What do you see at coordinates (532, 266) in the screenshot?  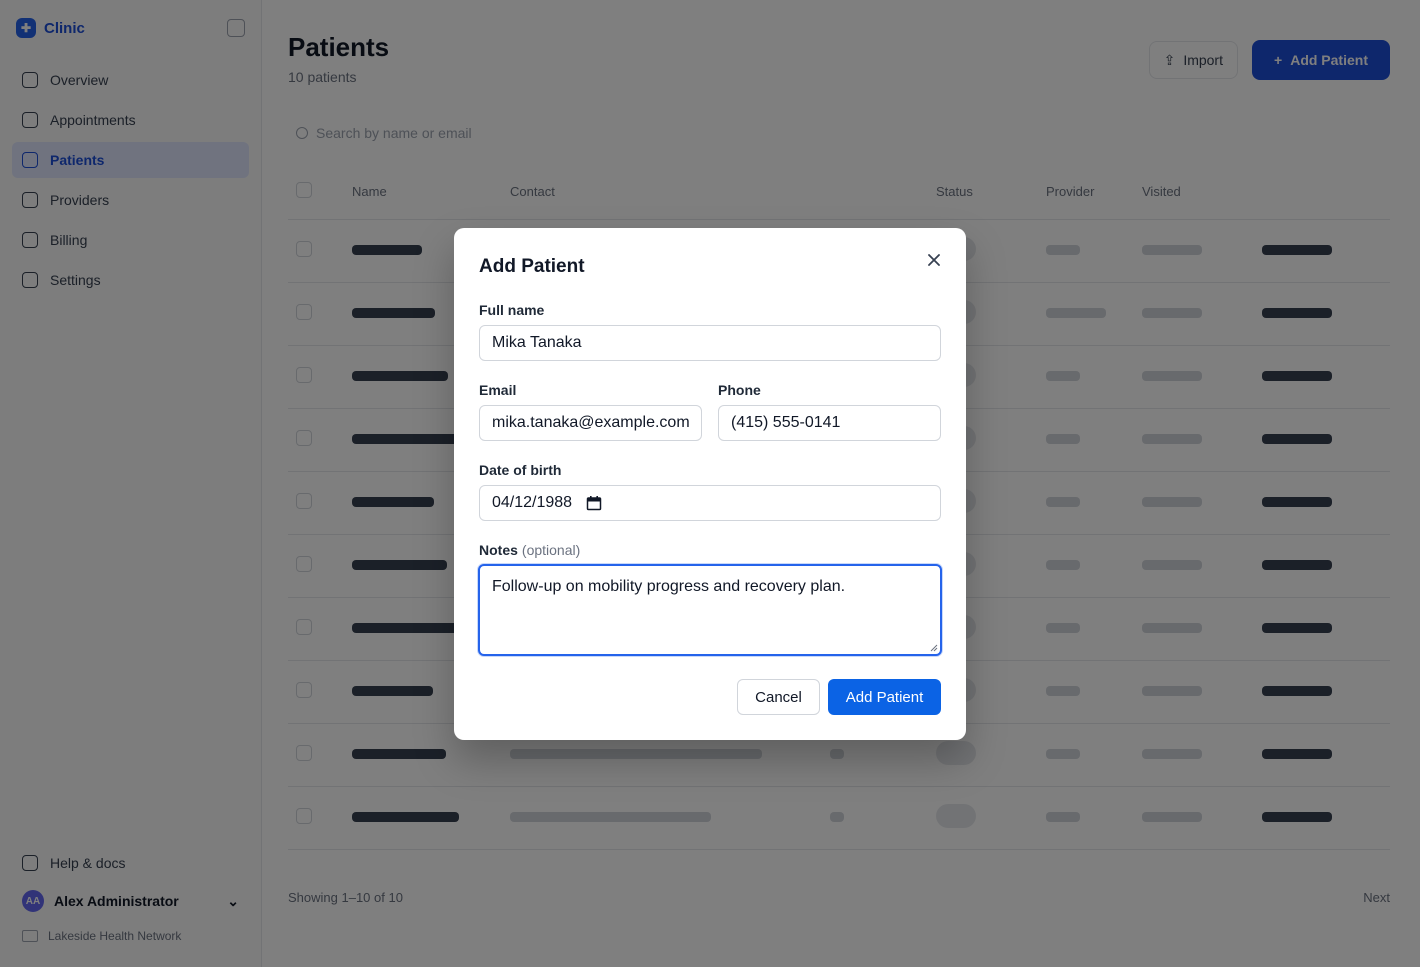 I see `dialog-title: Add Patient` at bounding box center [532, 266].